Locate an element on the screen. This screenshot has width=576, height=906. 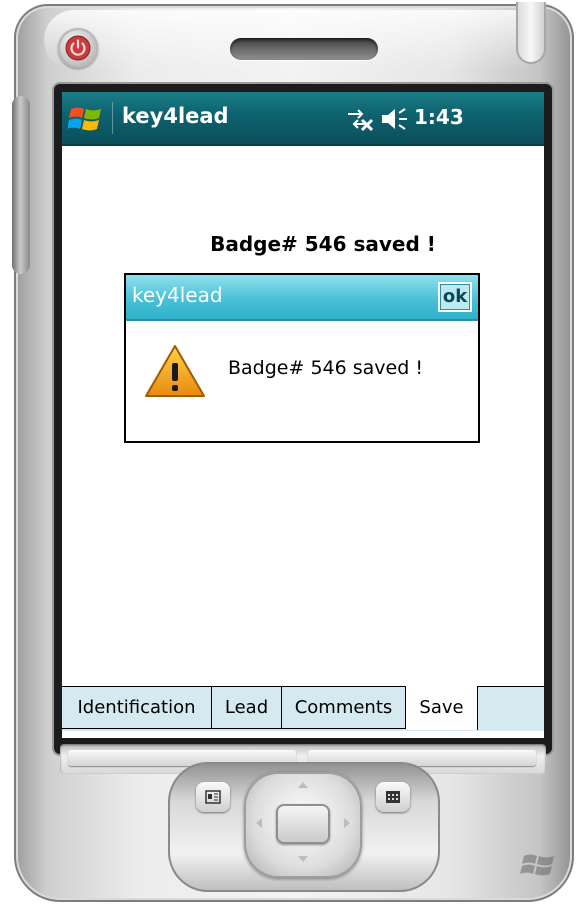
dpad-right-icon is located at coordinates (347, 823).